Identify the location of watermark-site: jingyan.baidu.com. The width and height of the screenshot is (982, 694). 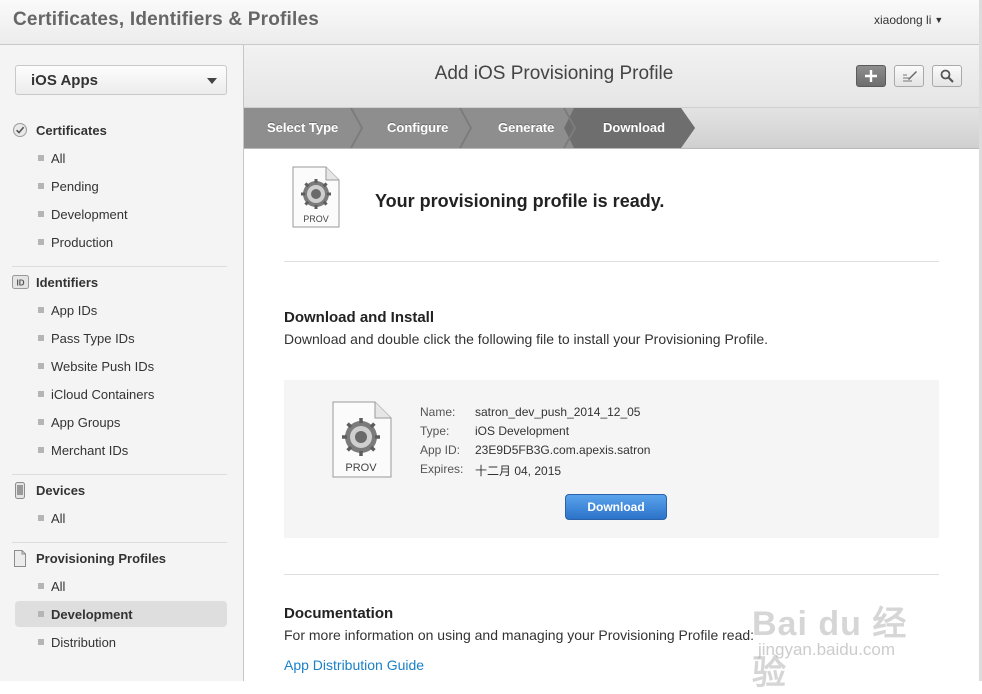
(827, 649).